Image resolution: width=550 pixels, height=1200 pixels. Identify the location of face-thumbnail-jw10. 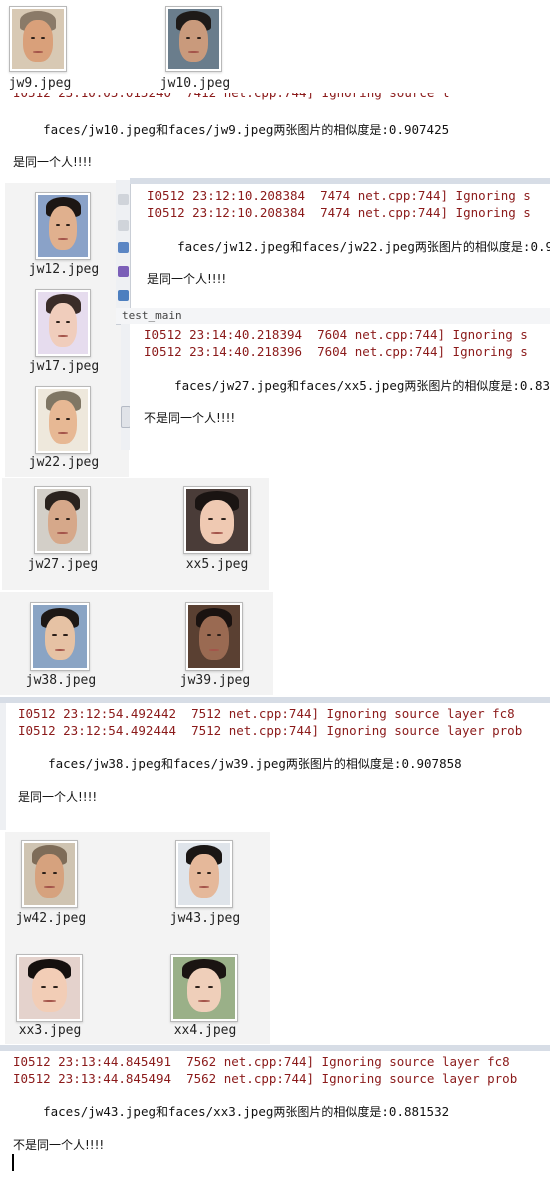
(193, 39).